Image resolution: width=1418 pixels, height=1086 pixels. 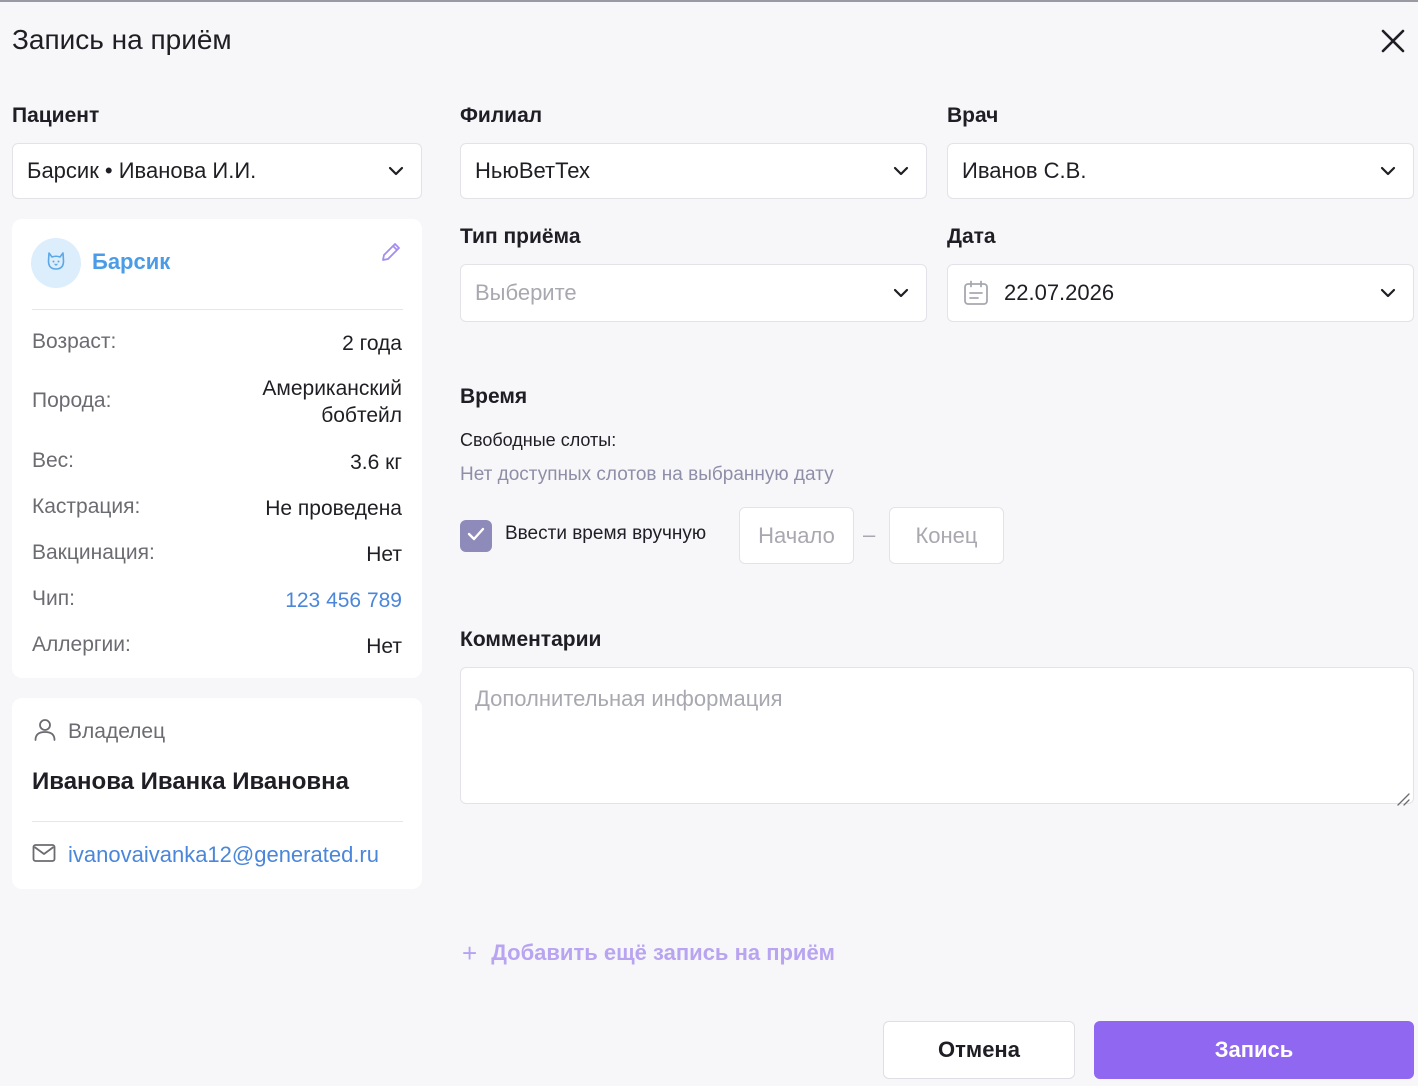 What do you see at coordinates (74, 341) in the screenshot?
I see `age-key: Возраст:` at bounding box center [74, 341].